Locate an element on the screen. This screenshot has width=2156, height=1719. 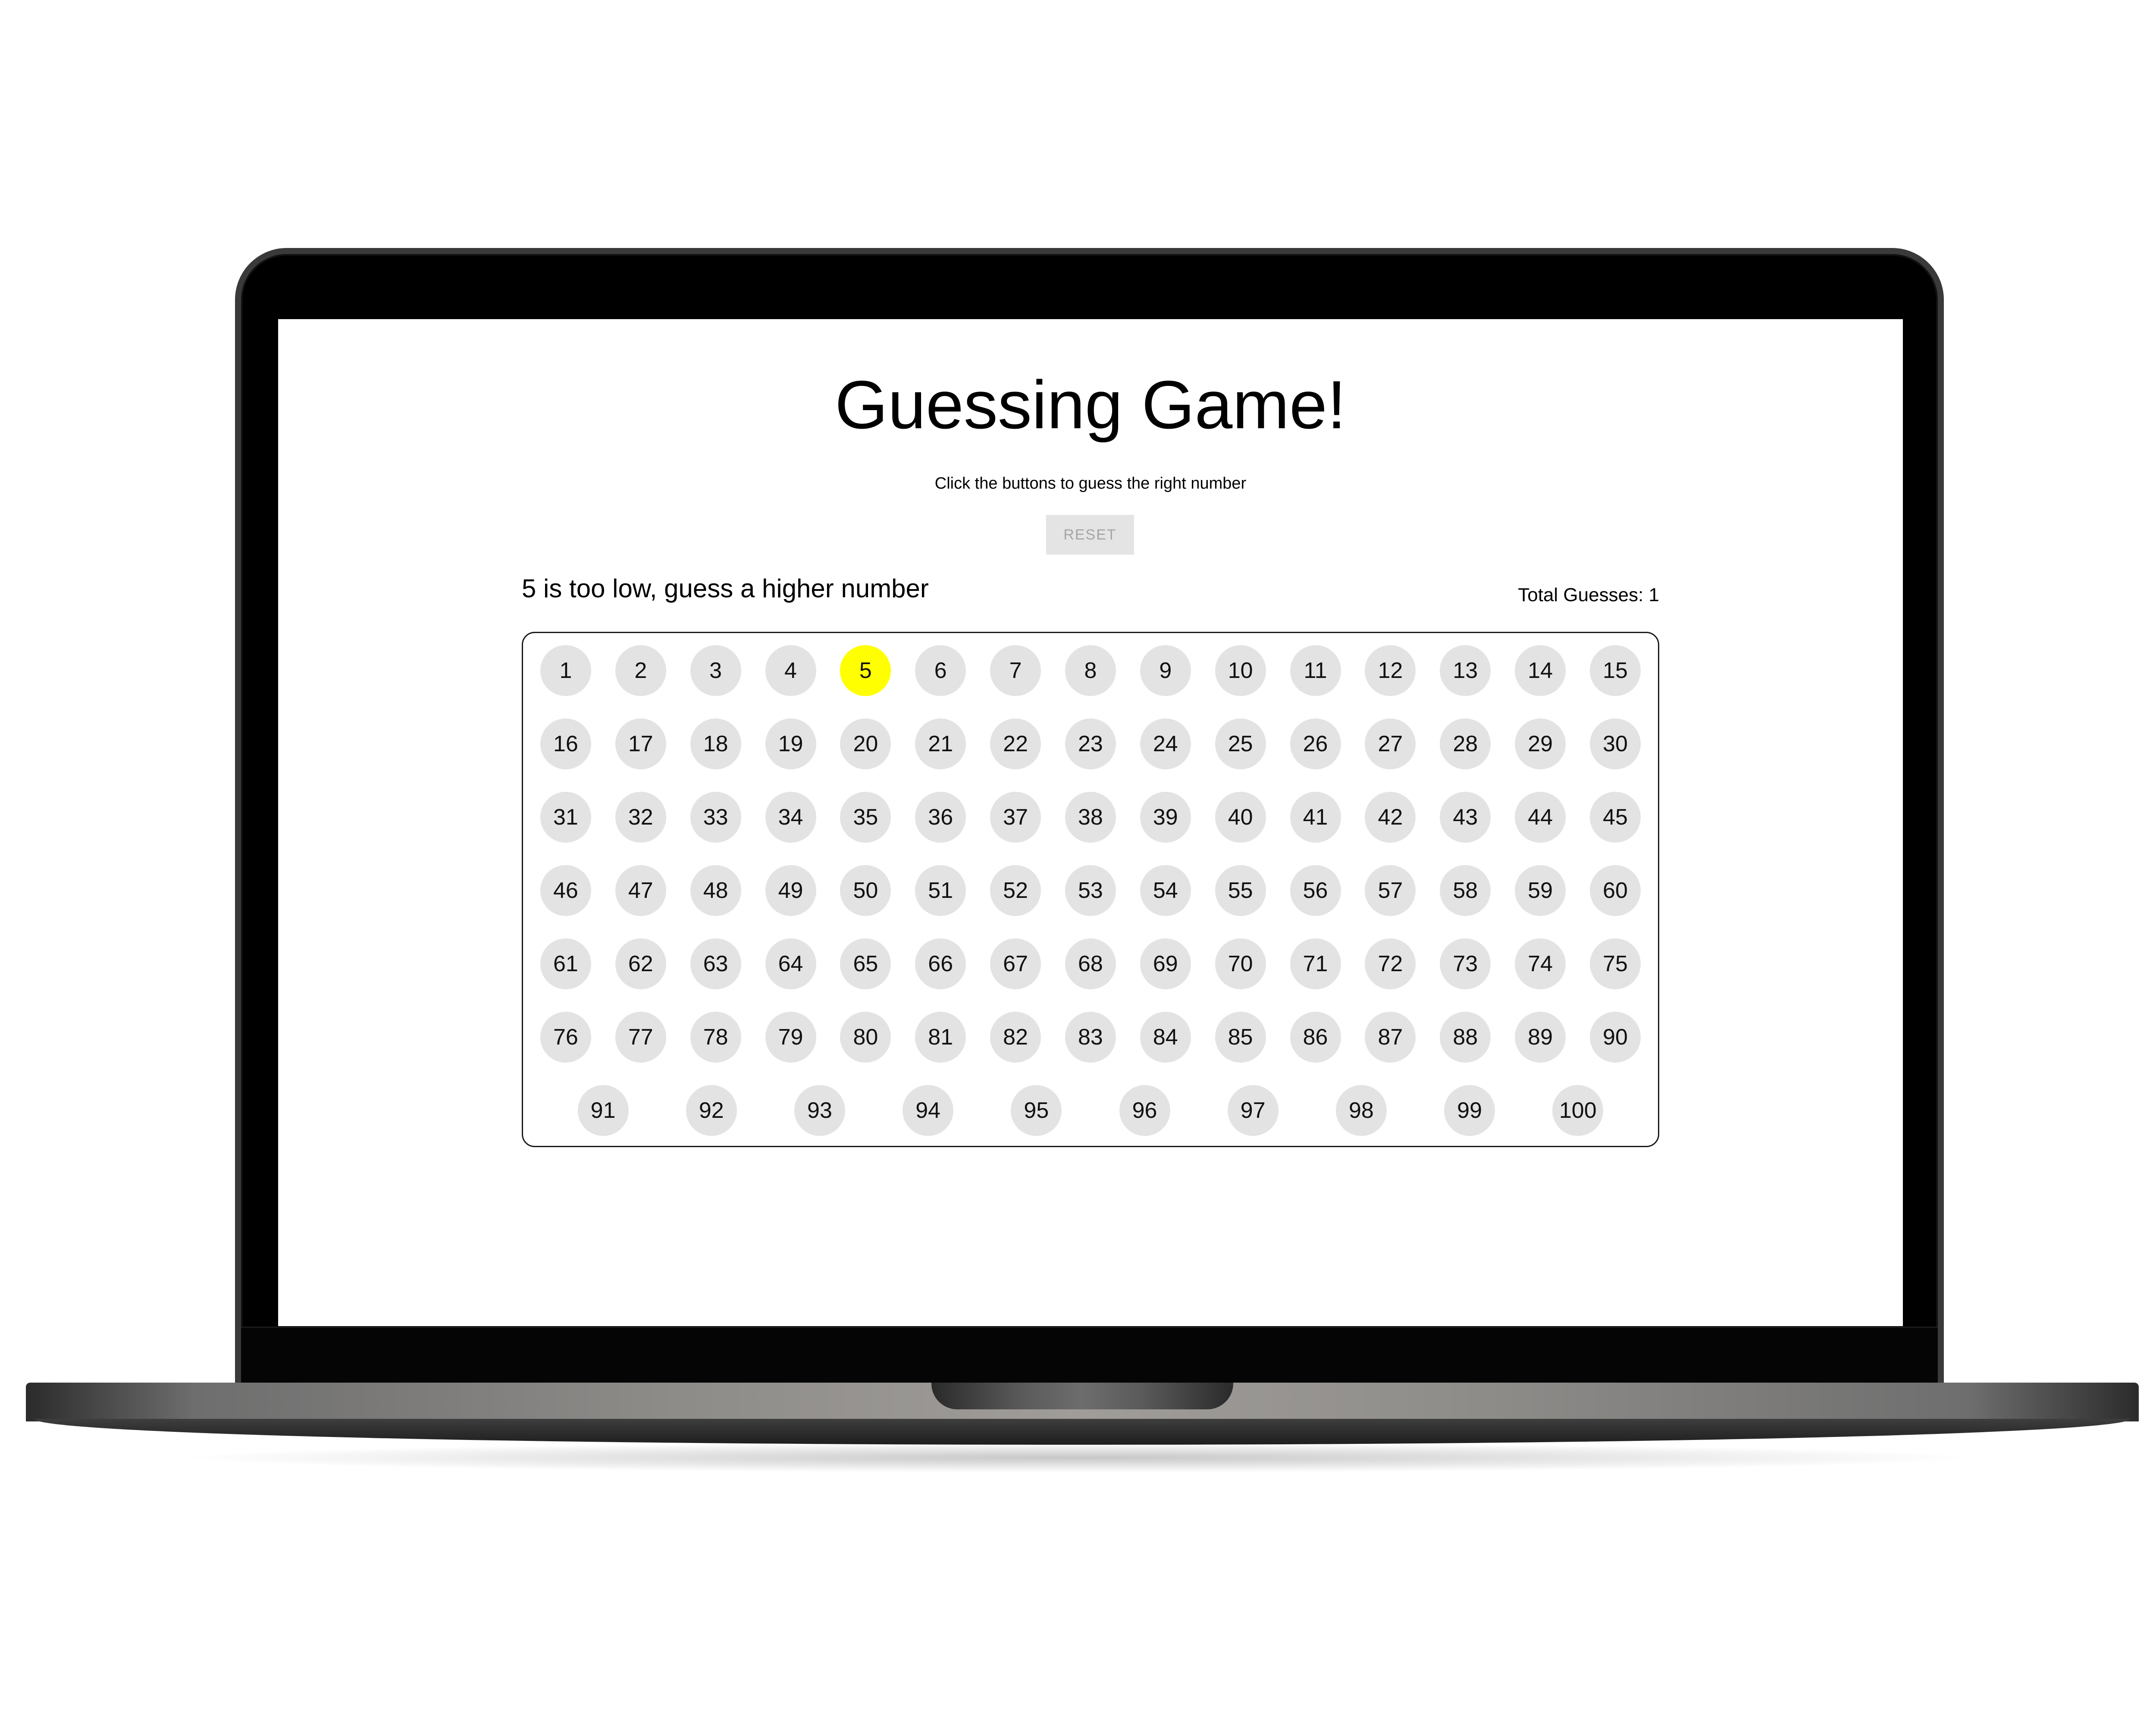
number-button-40: 40 is located at coordinates (1240, 818).